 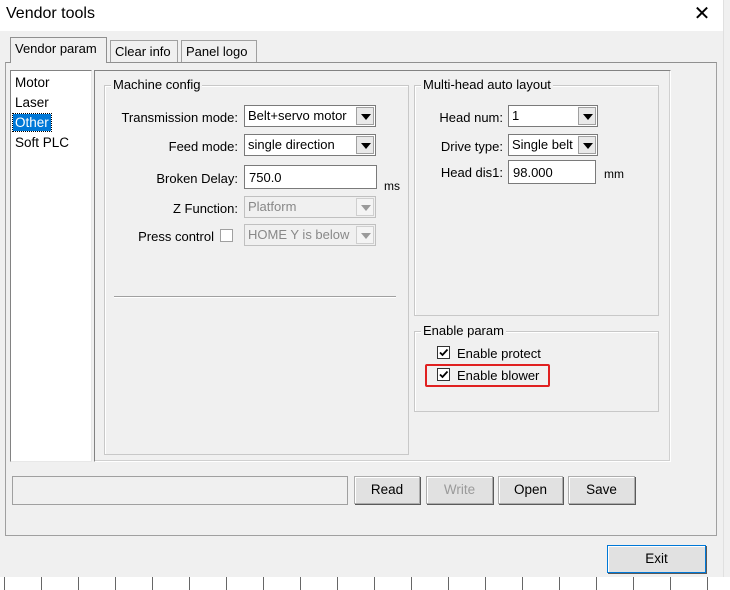 I want to click on category-item-motor: Motor, so click(x=32, y=82).